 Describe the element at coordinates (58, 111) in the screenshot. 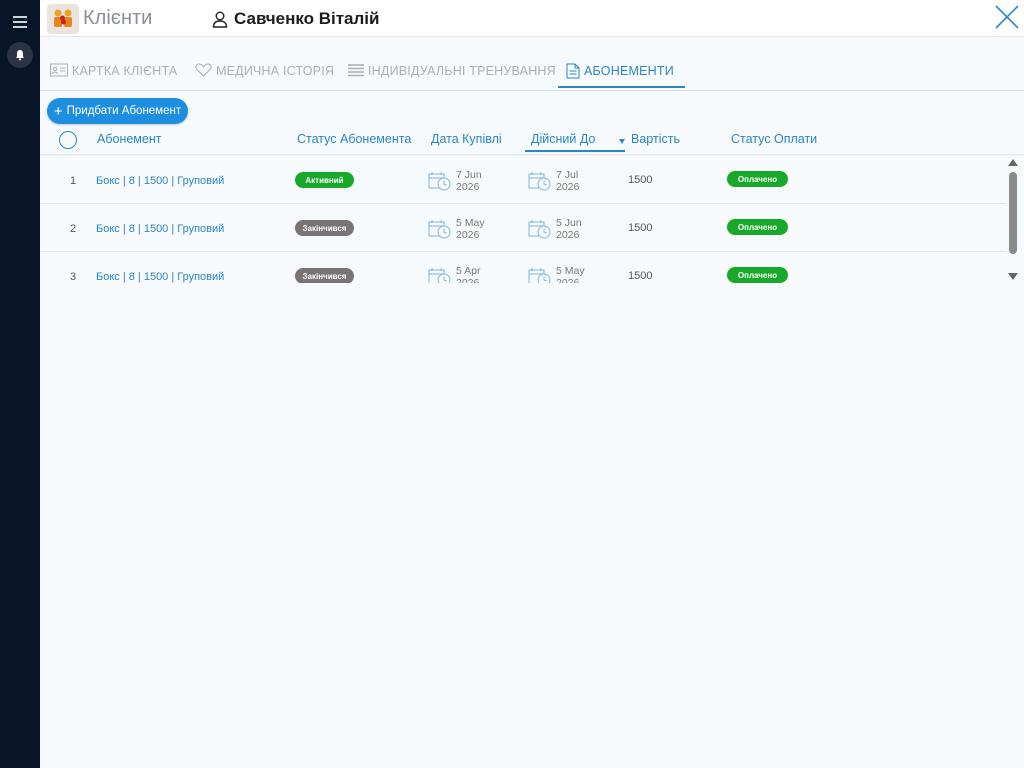

I see `plus-icon: +` at that location.